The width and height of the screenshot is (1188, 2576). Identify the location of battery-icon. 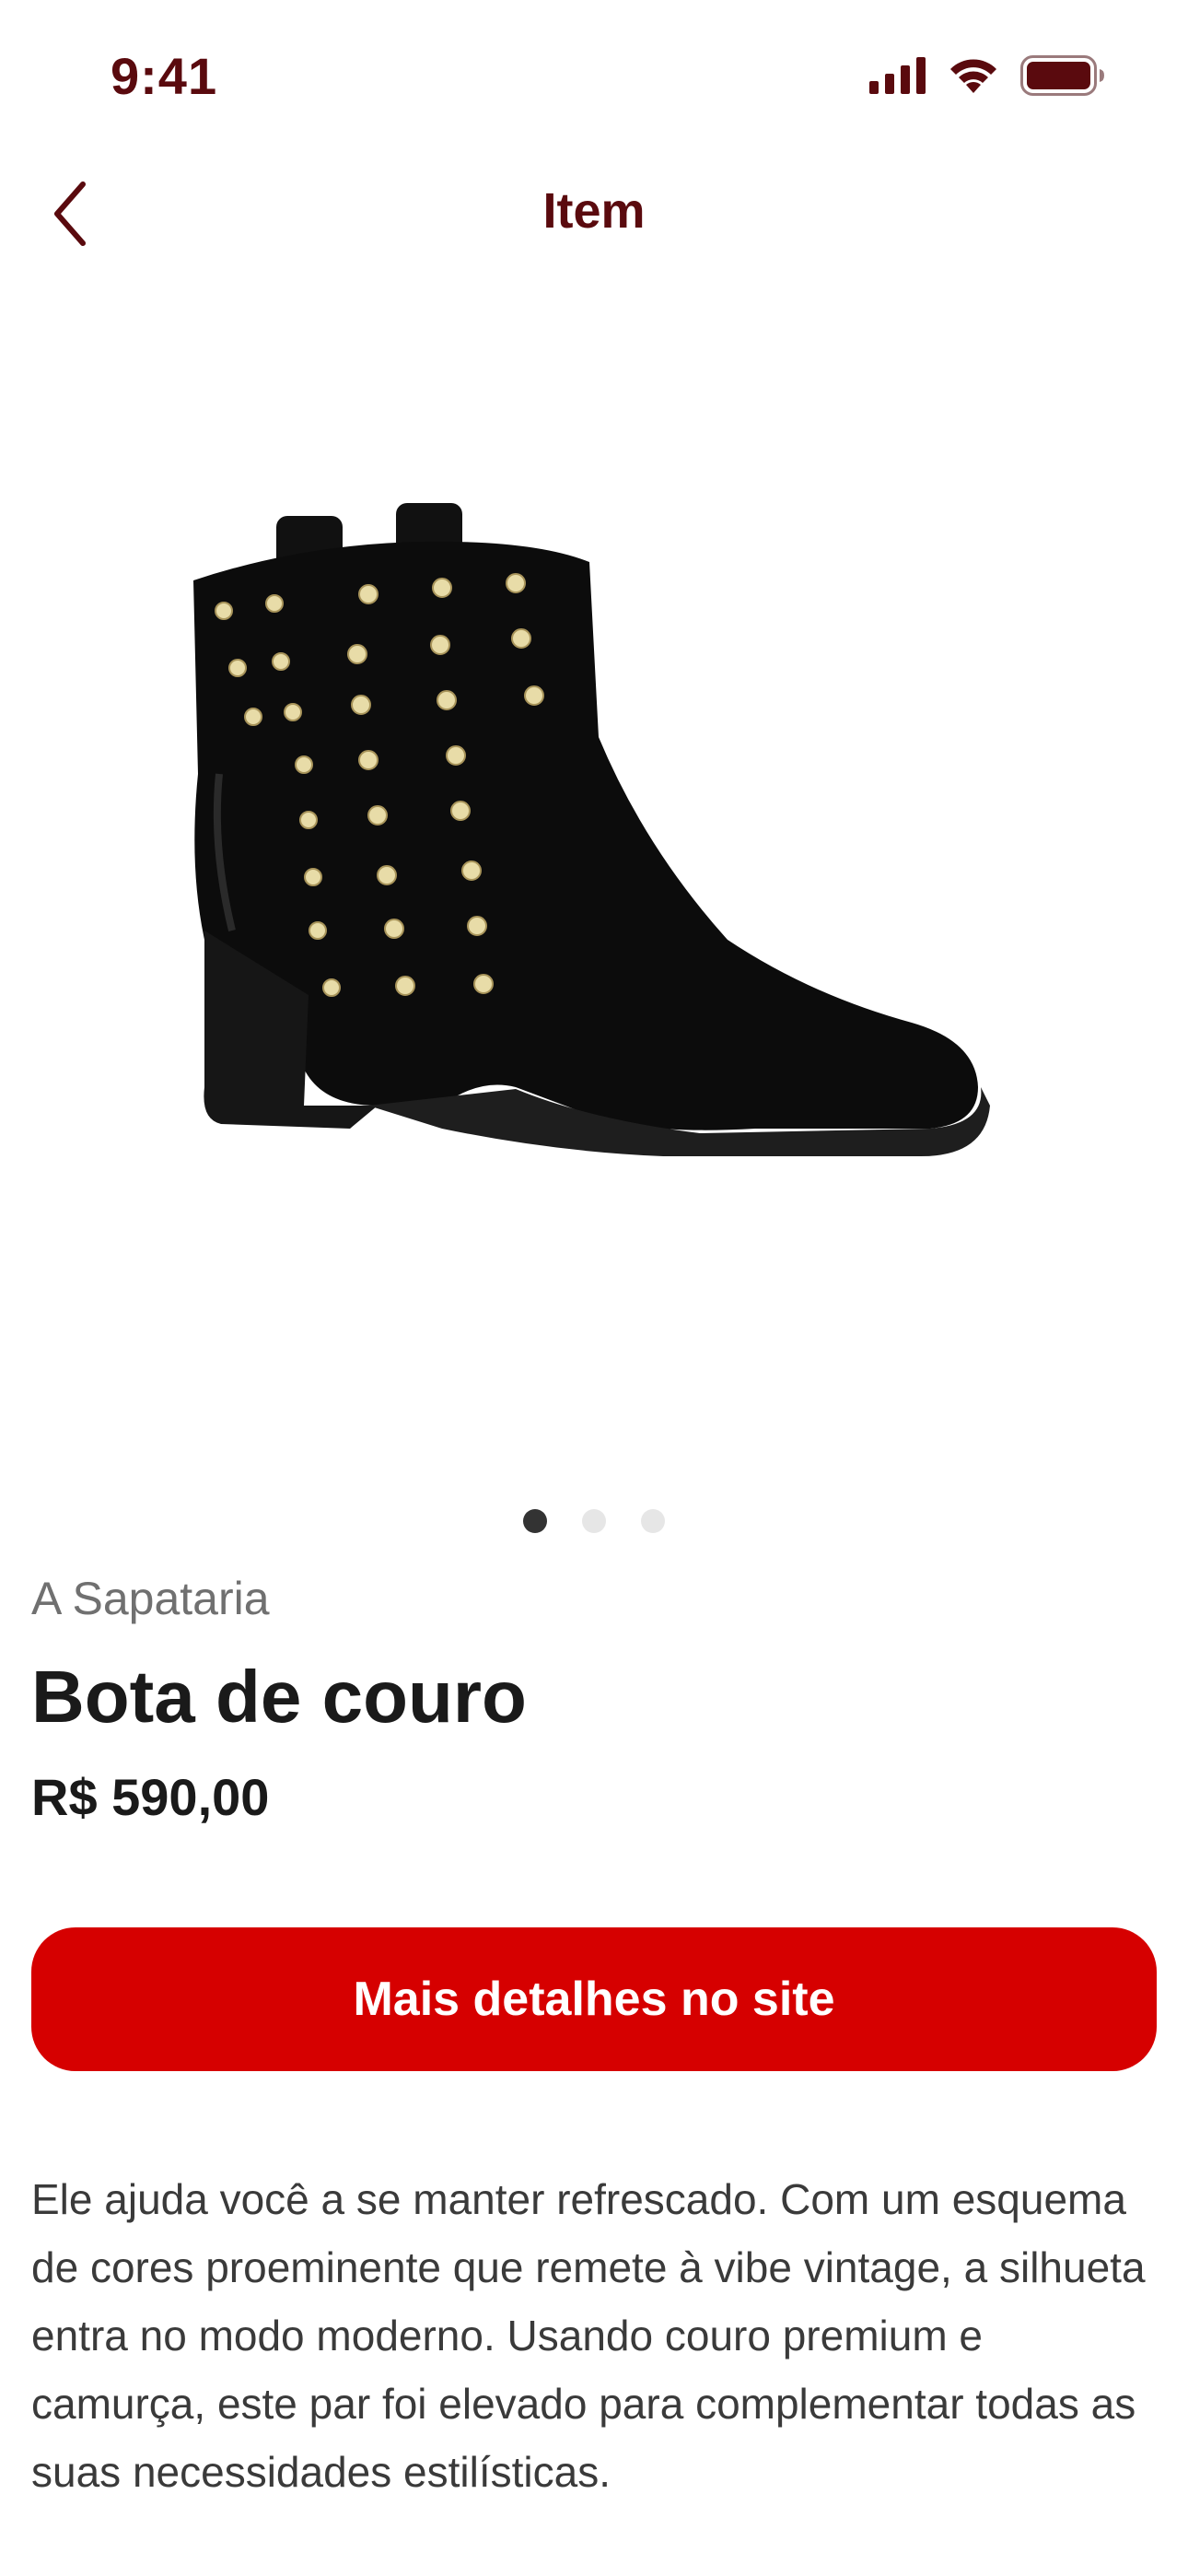
(1062, 75).